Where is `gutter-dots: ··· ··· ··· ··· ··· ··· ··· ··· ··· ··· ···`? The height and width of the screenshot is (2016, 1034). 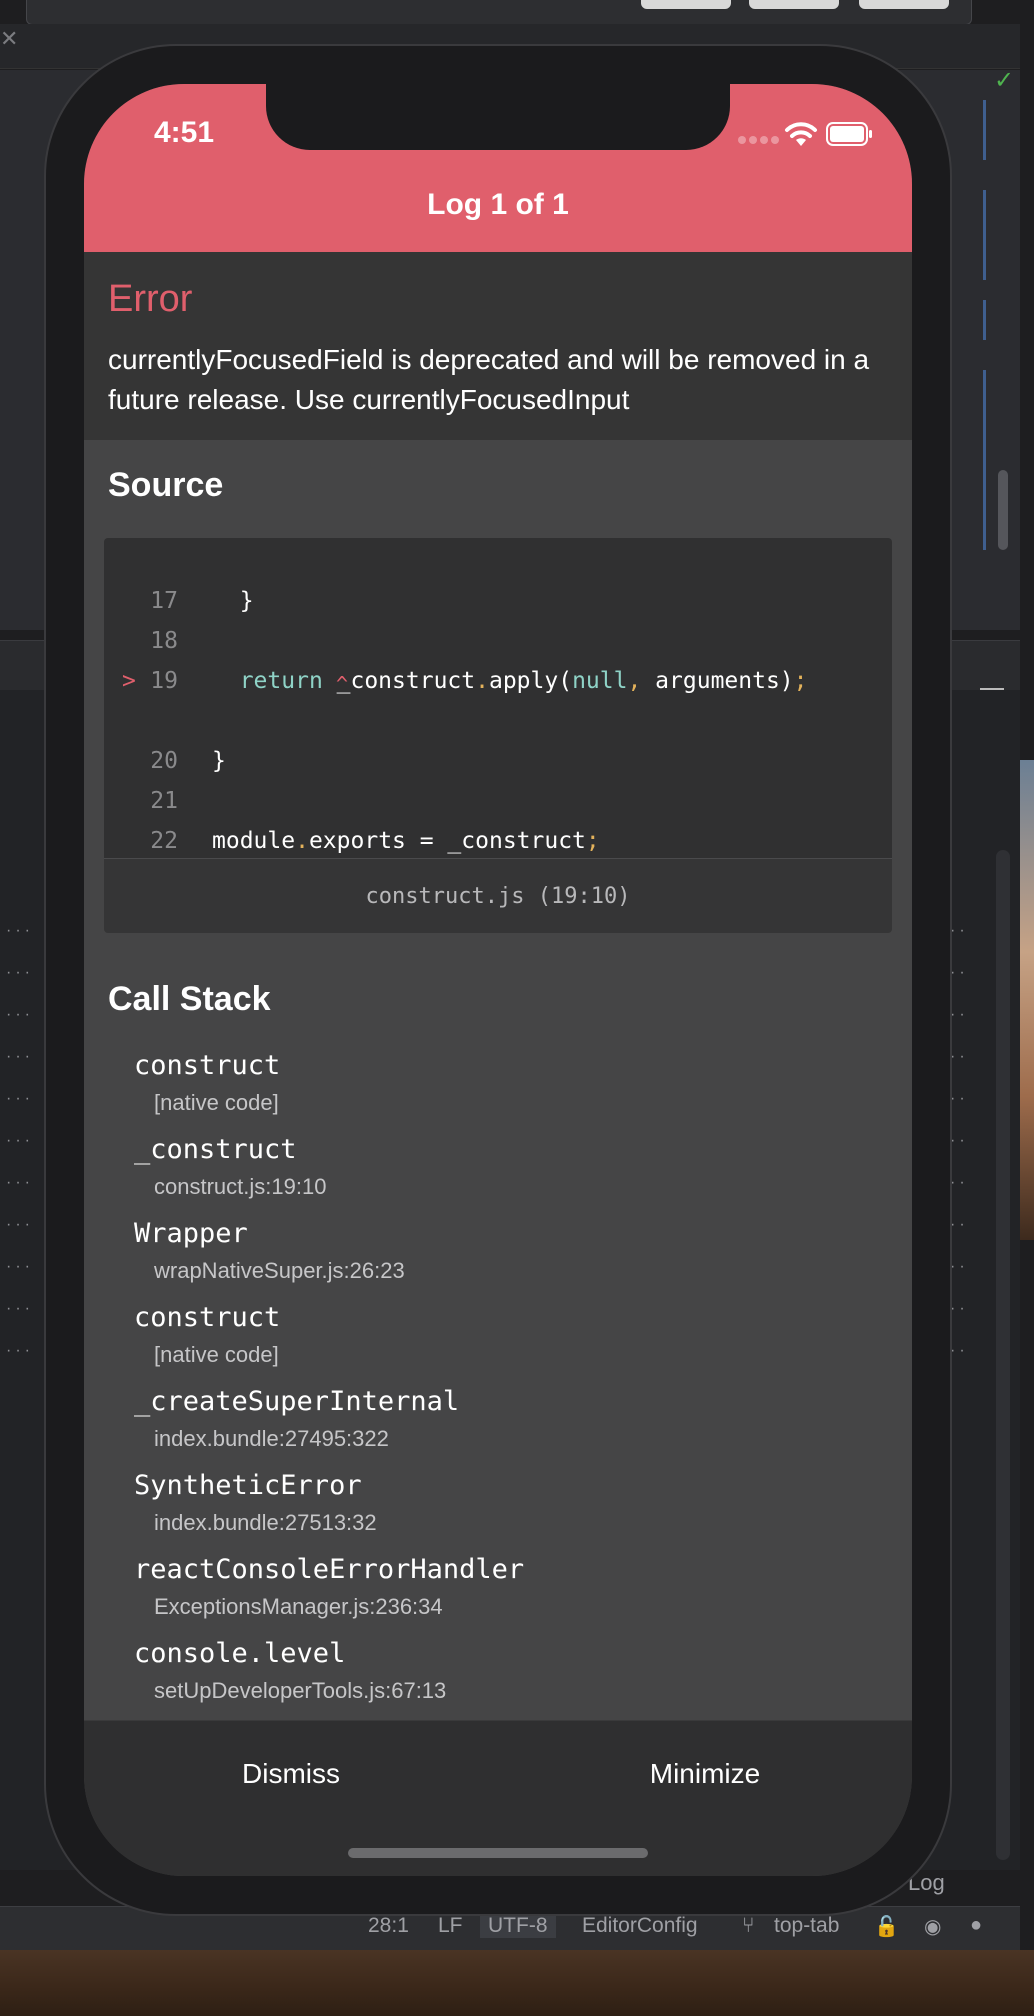
gutter-dots: ··· ··· ··· ··· ··· ··· ··· ··· ··· ··· ··· is located at coordinates (20, 1140).